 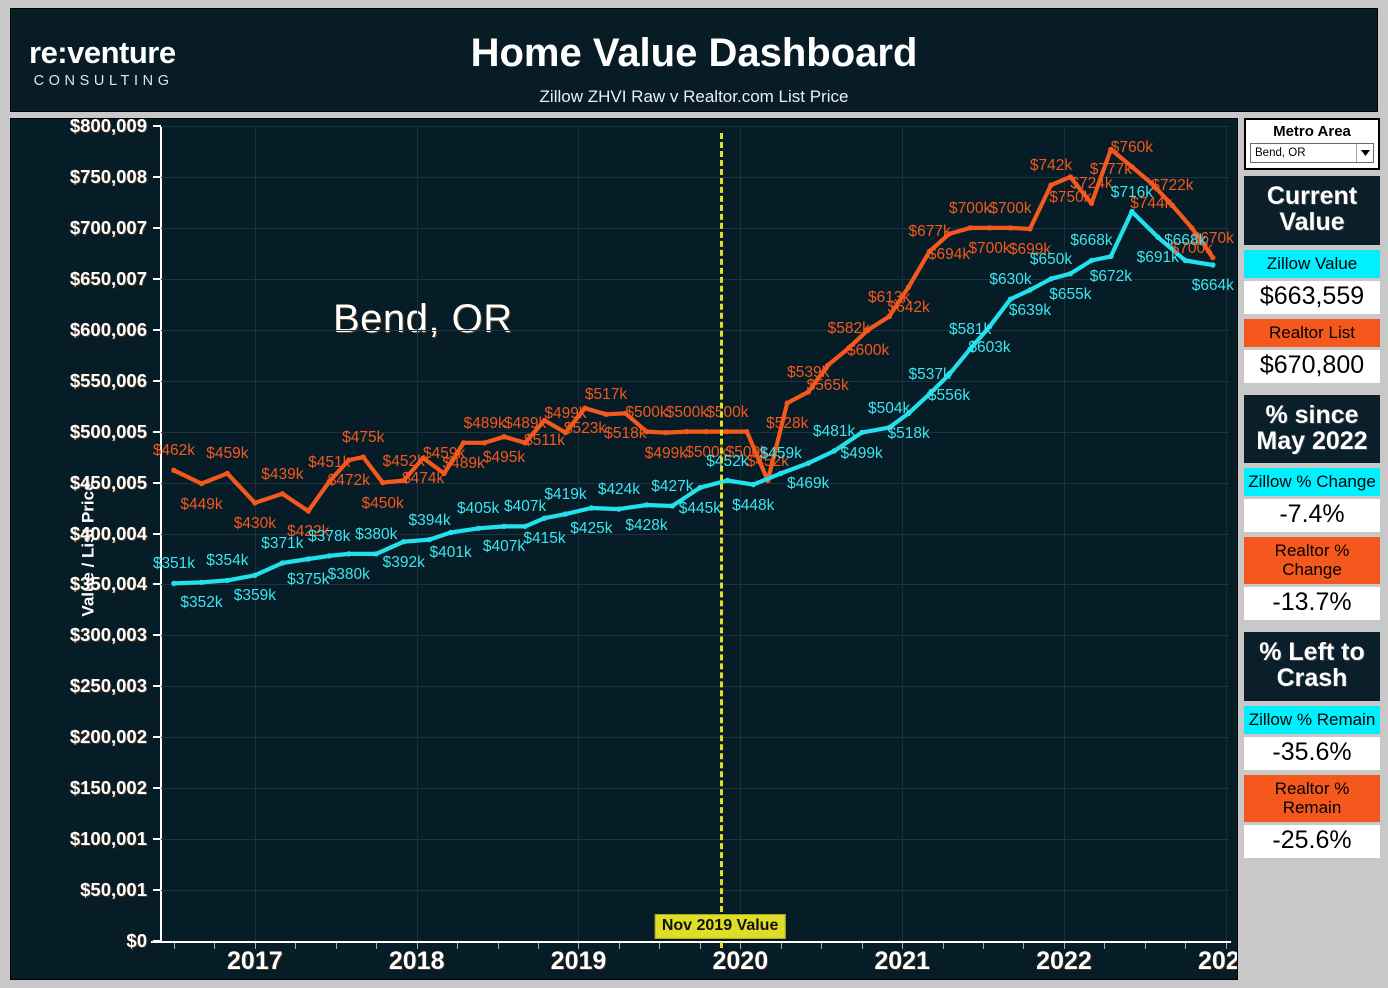 What do you see at coordinates (108, 431) in the screenshot?
I see `y-axis-tick-label: $500,005` at bounding box center [108, 431].